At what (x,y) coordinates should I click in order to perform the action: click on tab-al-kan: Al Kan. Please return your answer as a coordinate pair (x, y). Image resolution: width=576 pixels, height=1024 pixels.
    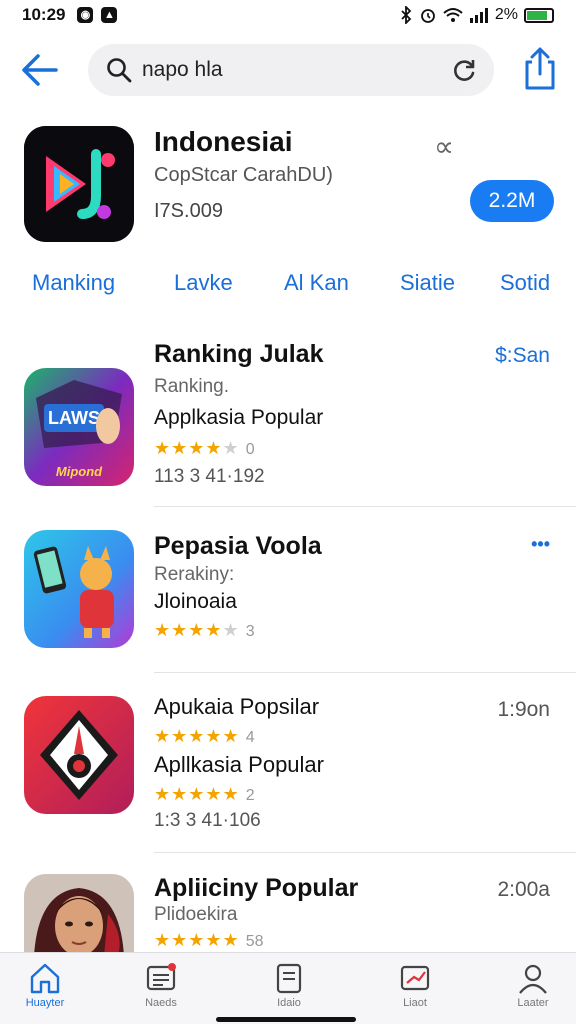
    Looking at the image, I should click on (316, 283).